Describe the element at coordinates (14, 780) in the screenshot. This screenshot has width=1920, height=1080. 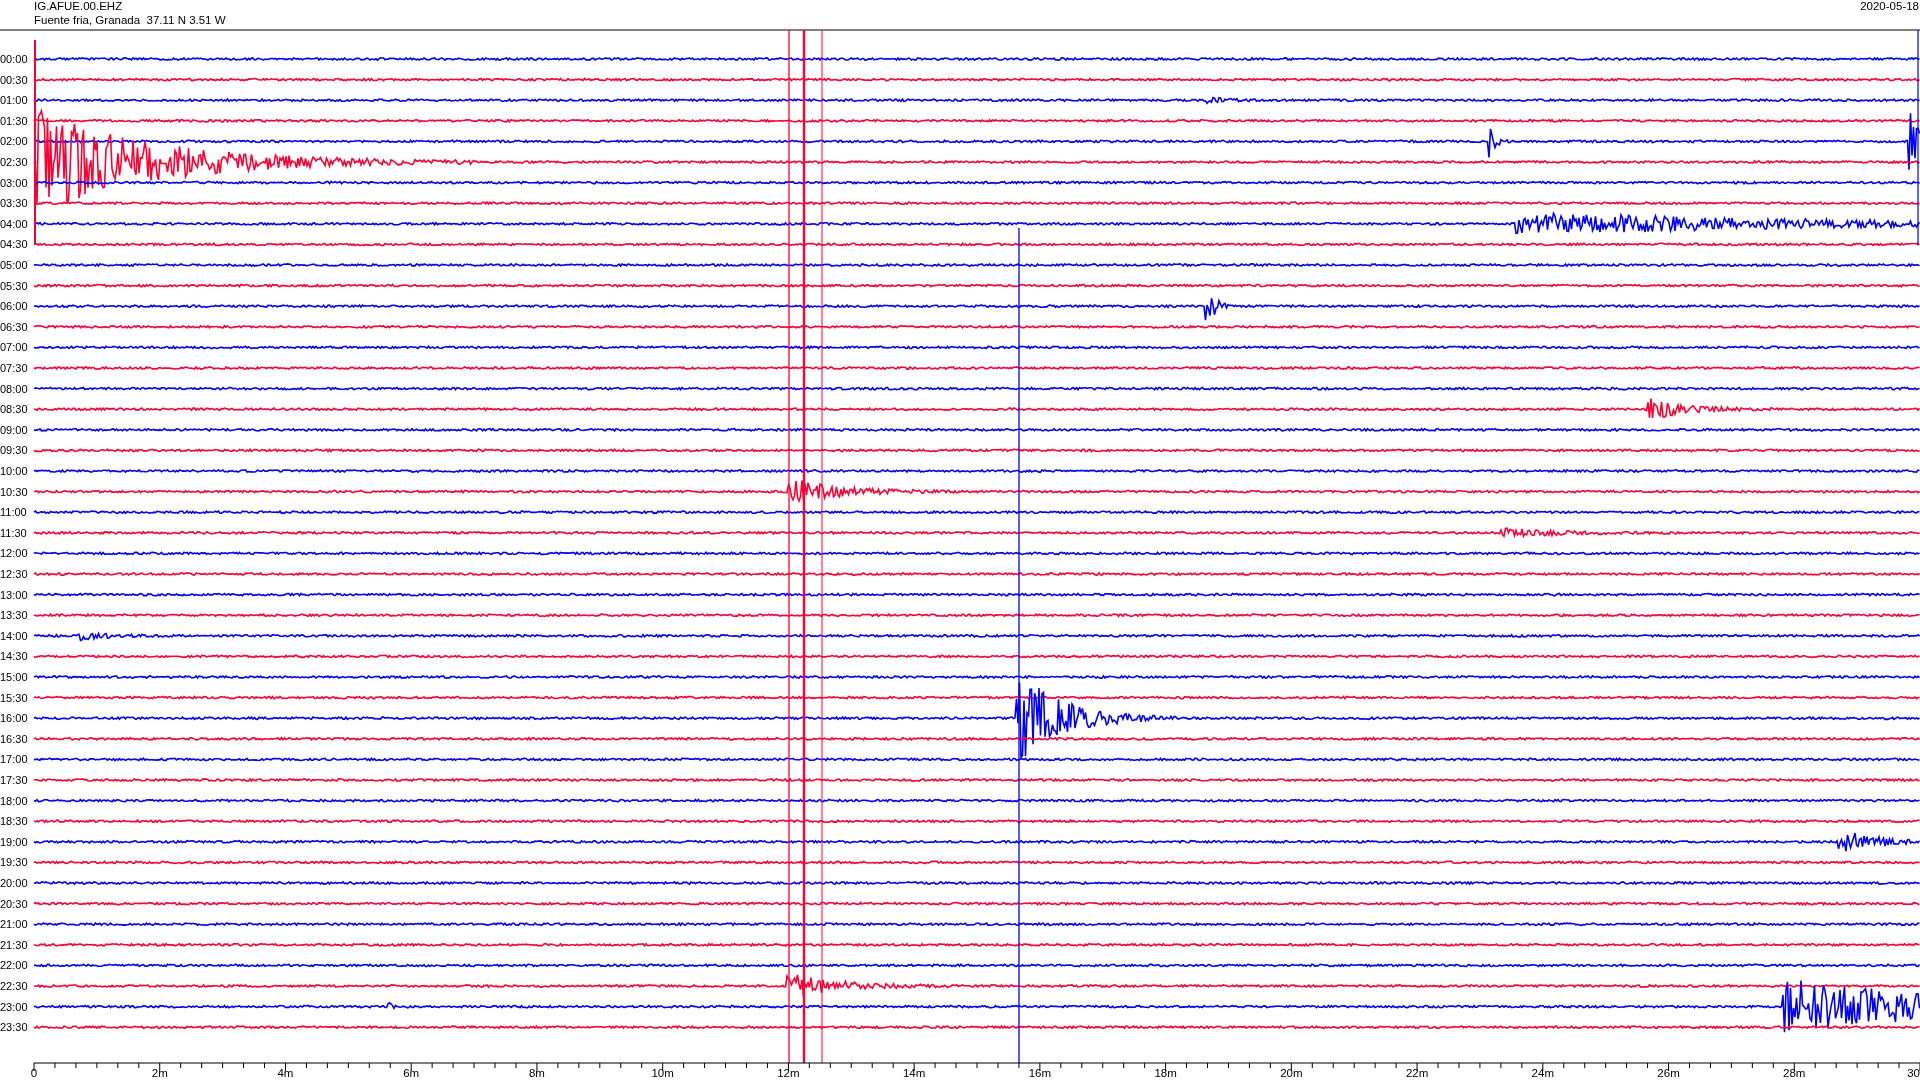
I see `time-label: 17:30` at that location.